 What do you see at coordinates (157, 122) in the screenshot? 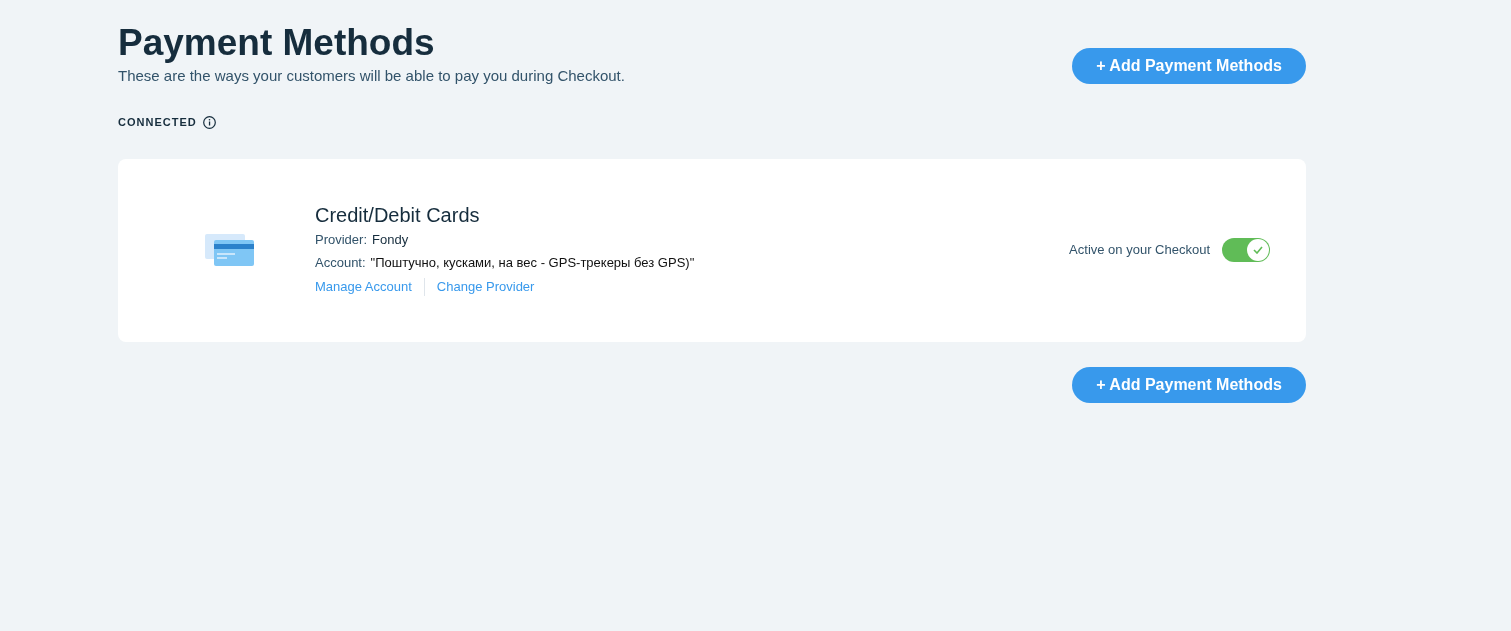
I see `section-label: CONNECTED` at bounding box center [157, 122].